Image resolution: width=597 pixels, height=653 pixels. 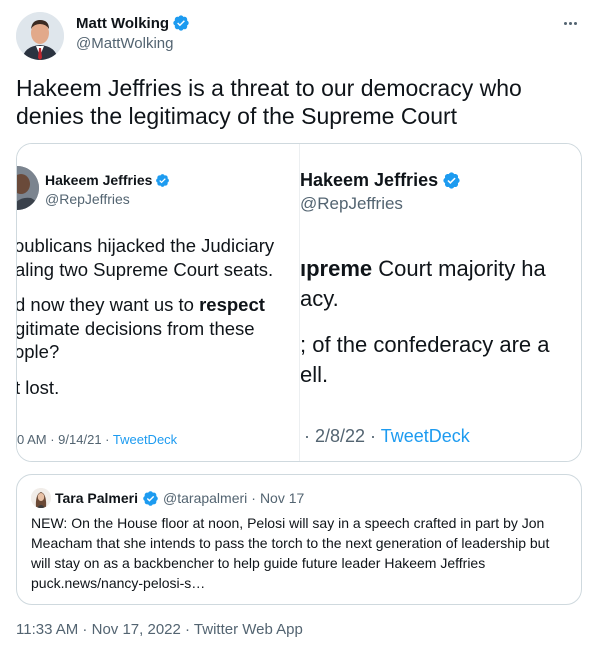 What do you see at coordinates (314, 374) in the screenshot?
I see `embedded-text-line: ell.` at bounding box center [314, 374].